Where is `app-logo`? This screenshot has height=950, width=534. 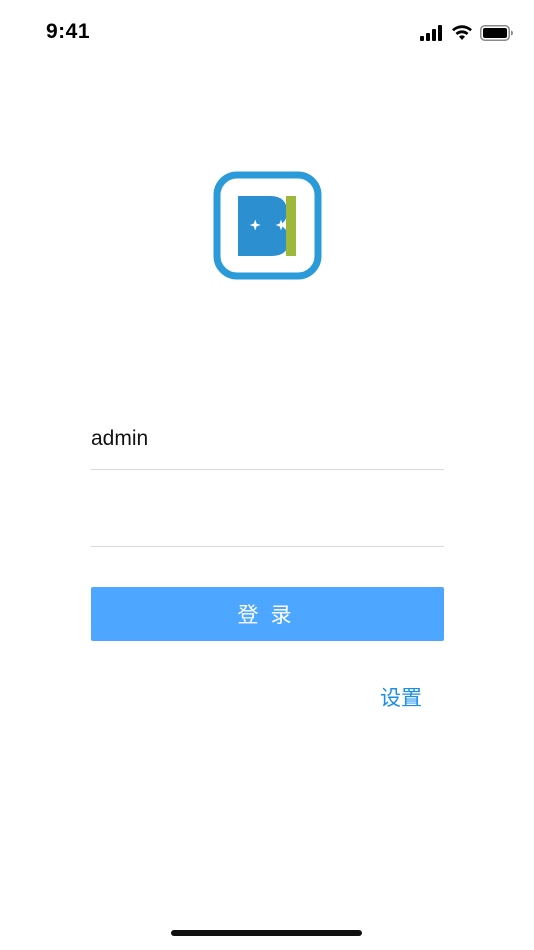 app-logo is located at coordinates (267, 225).